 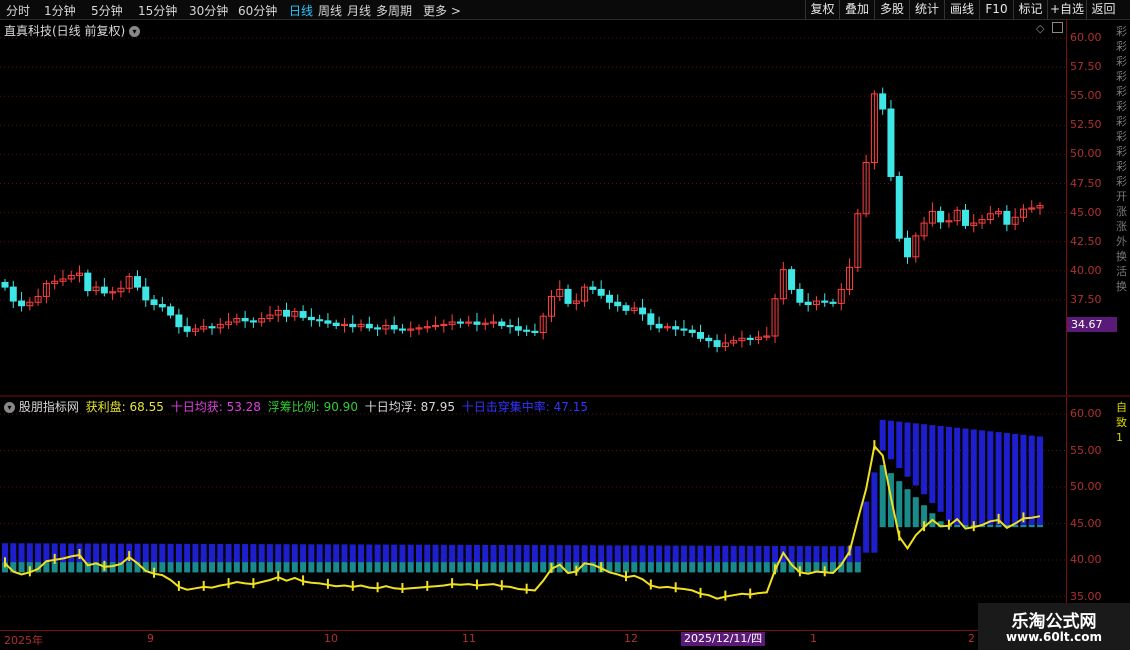 What do you see at coordinates (1086, 67) in the screenshot?
I see `main-y-label: 57.50` at bounding box center [1086, 67].